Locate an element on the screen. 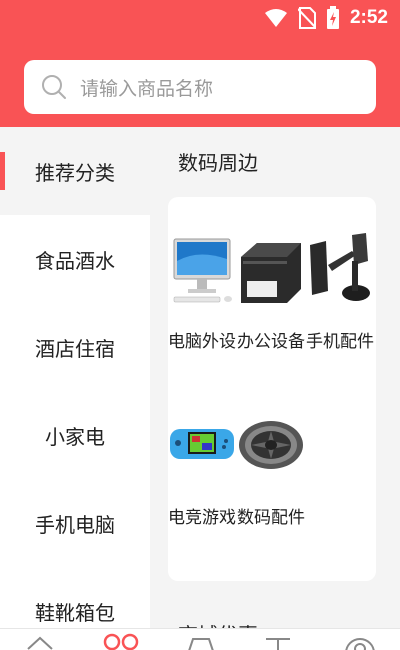  sidebar-item-phones-computers: 手机电脑 is located at coordinates (75, 523).